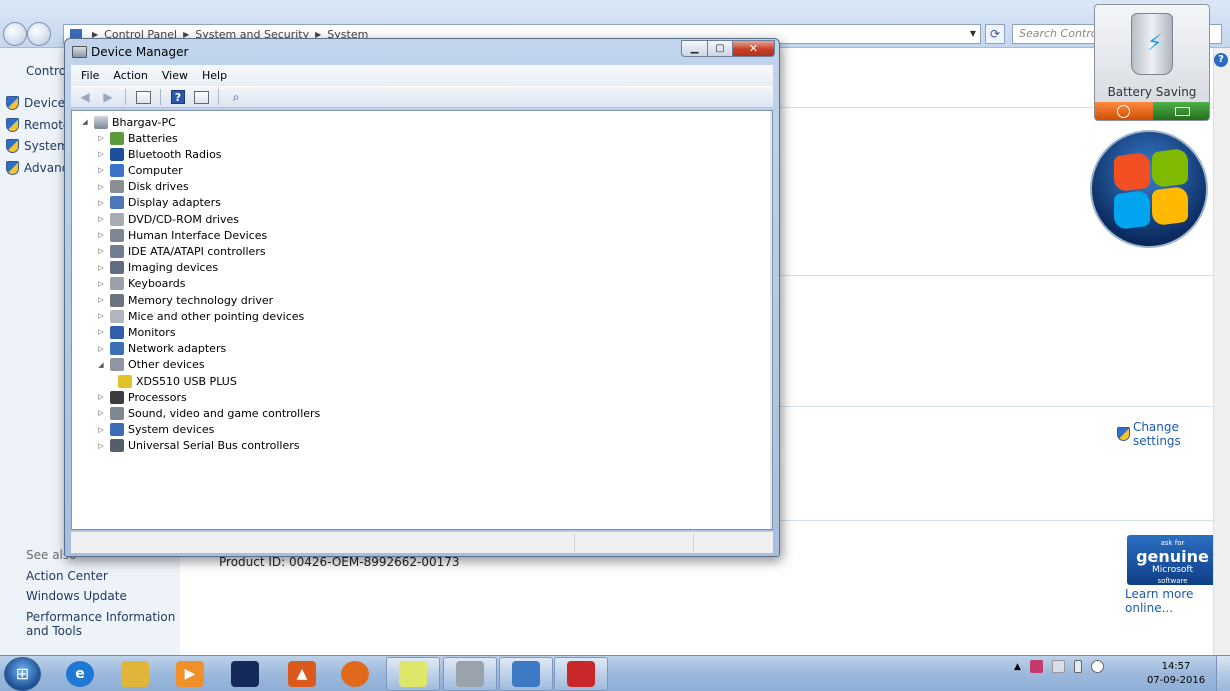 The height and width of the screenshot is (691, 1230). I want to click on back-button, so click(15, 34).